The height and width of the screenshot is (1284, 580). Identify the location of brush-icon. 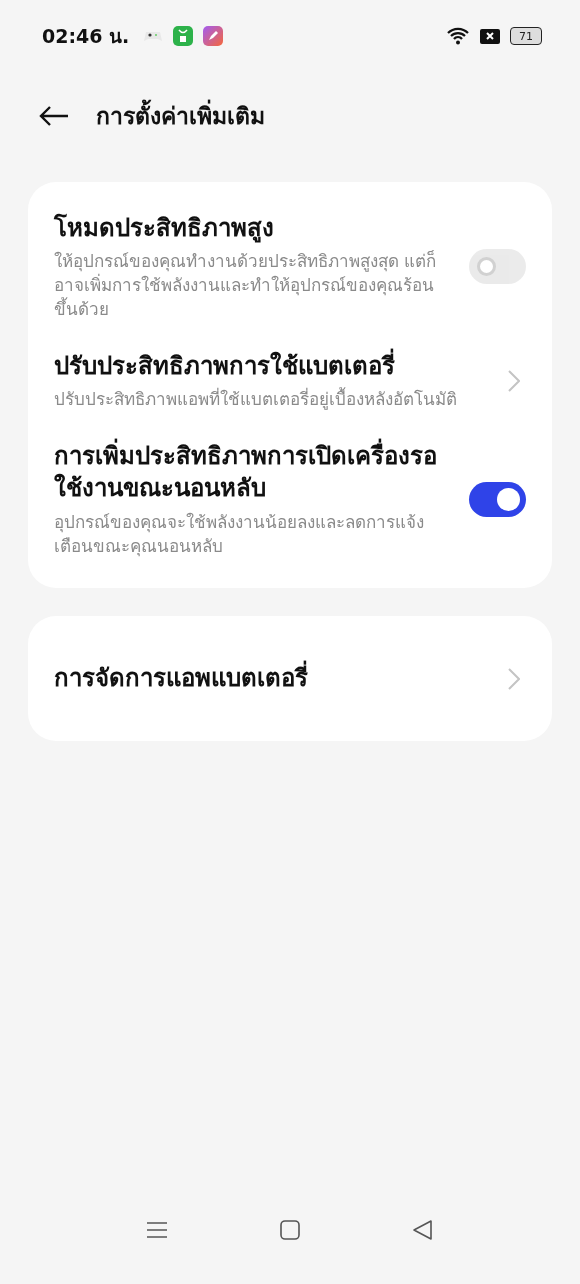
(213, 36).